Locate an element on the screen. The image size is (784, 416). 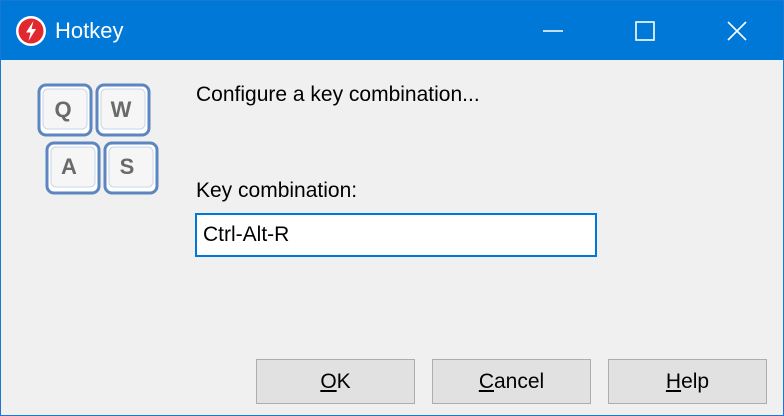
minimize-button is located at coordinates (553, 30).